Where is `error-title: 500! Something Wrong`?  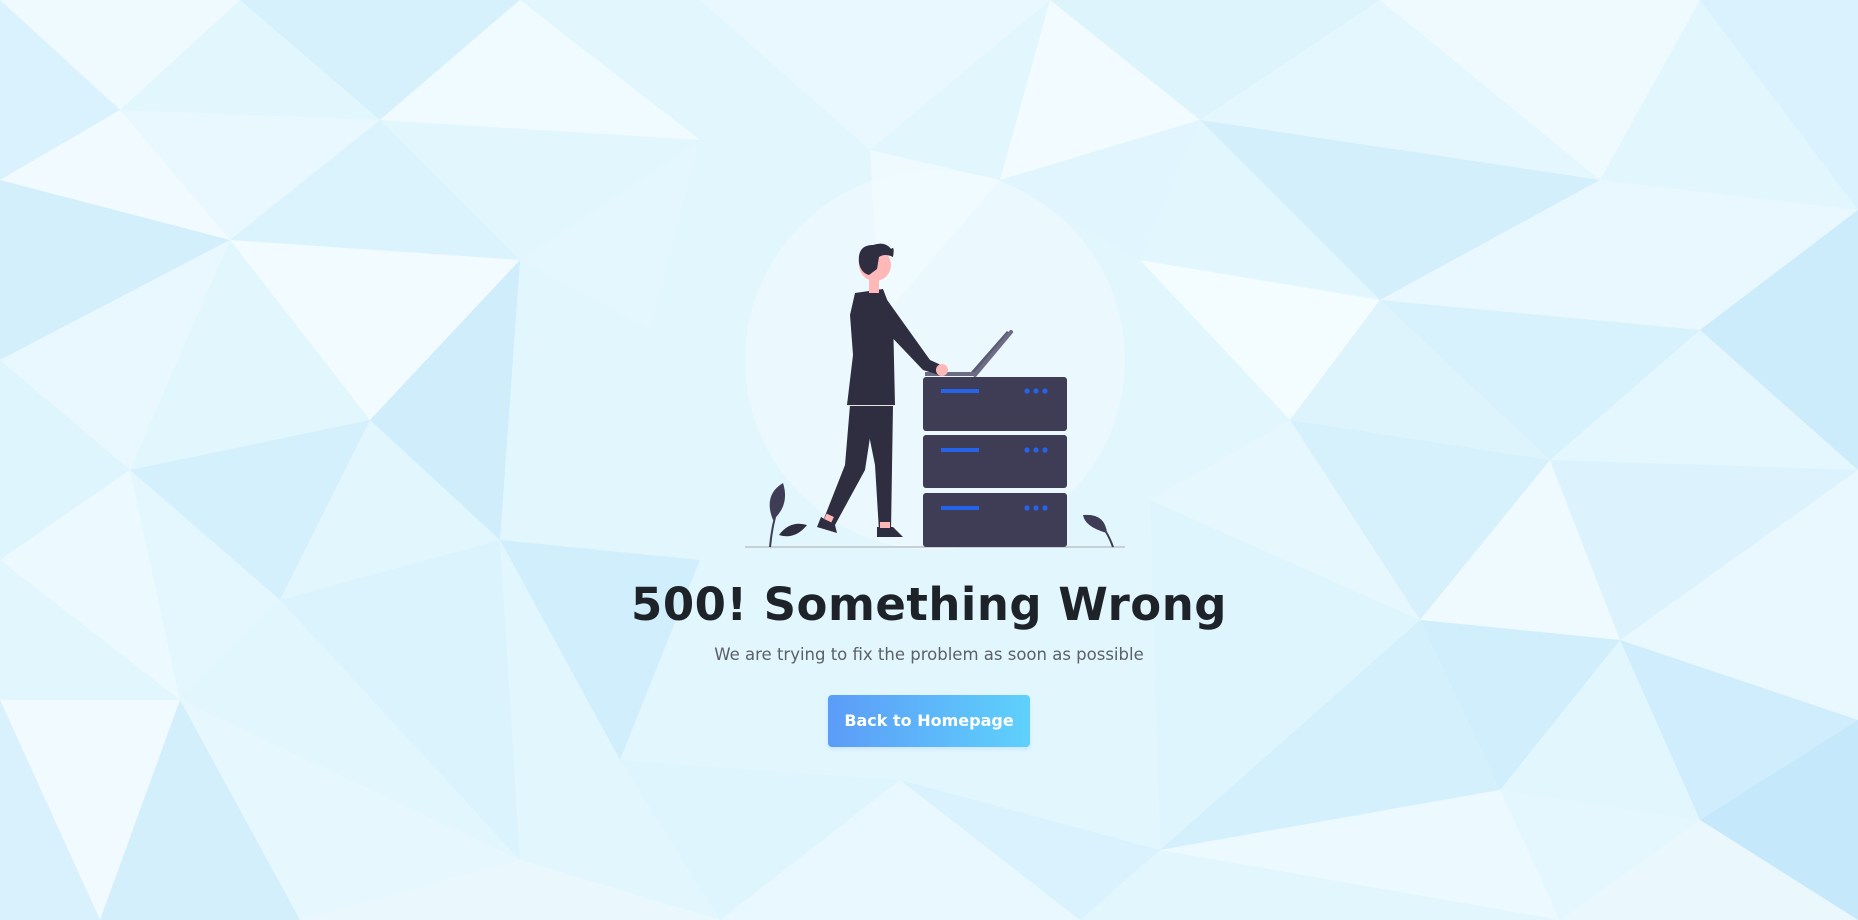
error-title: 500! Something Wrong is located at coordinates (929, 604).